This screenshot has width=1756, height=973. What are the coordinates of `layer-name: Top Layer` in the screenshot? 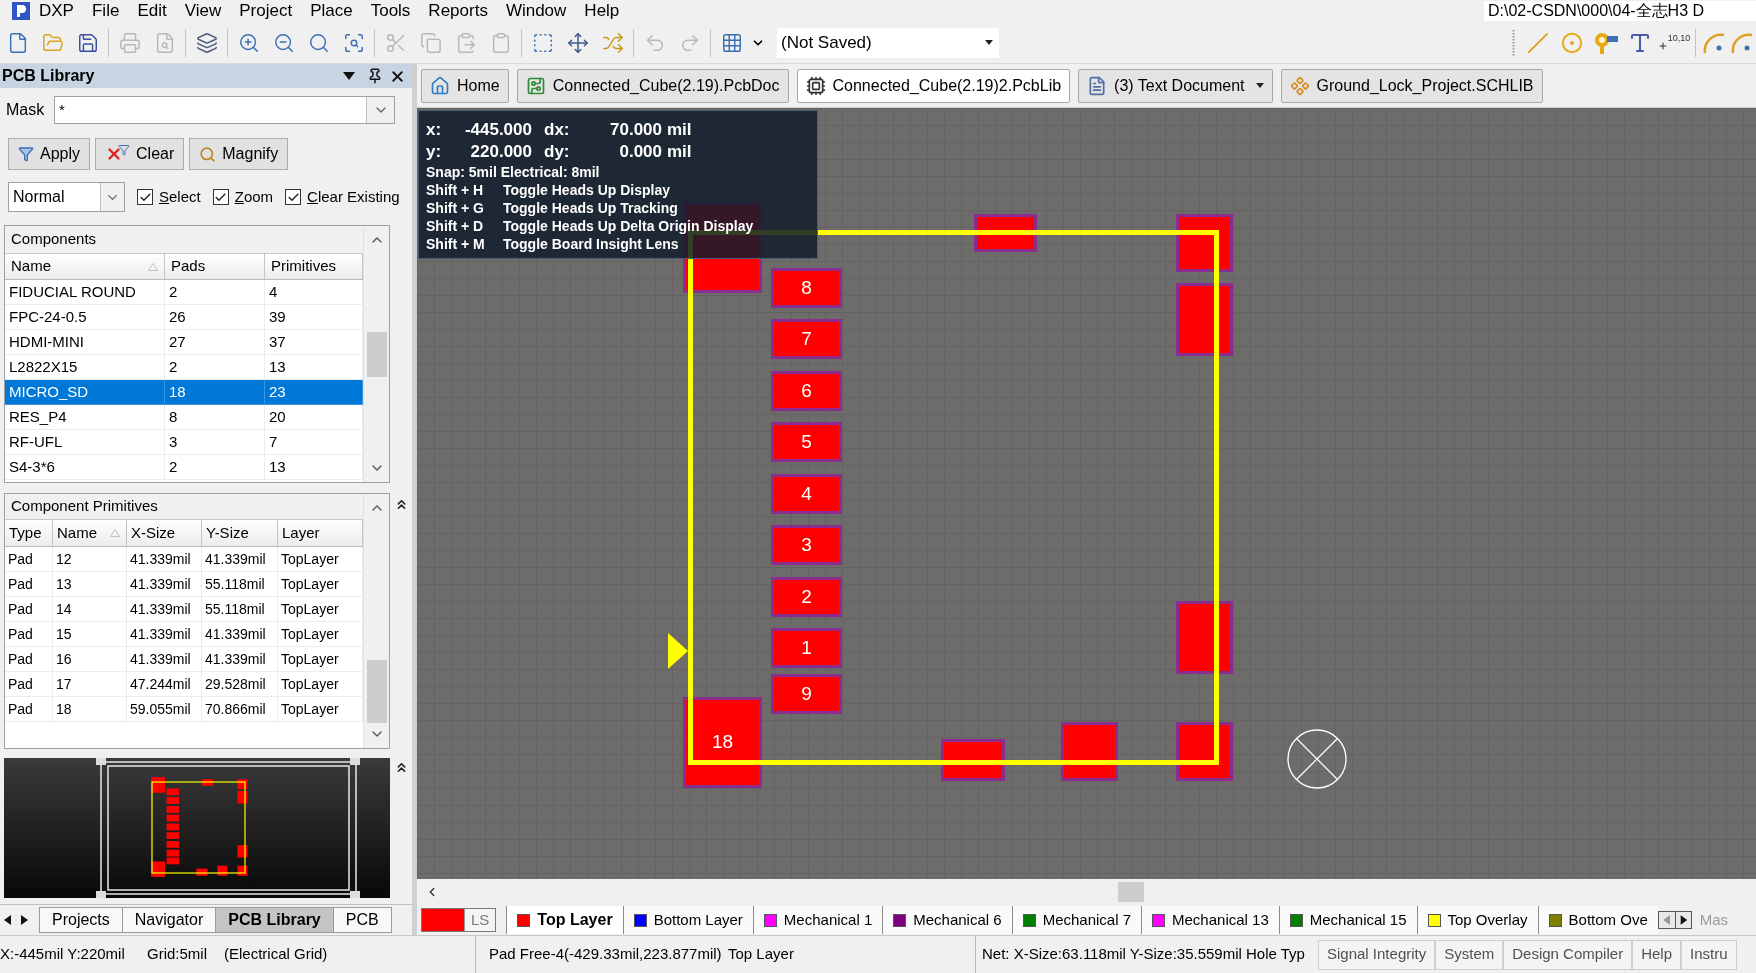 It's located at (761, 954).